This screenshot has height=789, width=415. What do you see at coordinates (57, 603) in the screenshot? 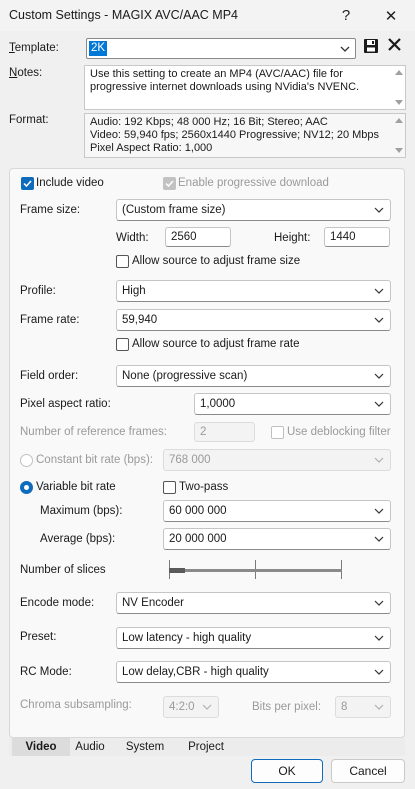
I see `encode-mode-label: Encode mode:` at bounding box center [57, 603].